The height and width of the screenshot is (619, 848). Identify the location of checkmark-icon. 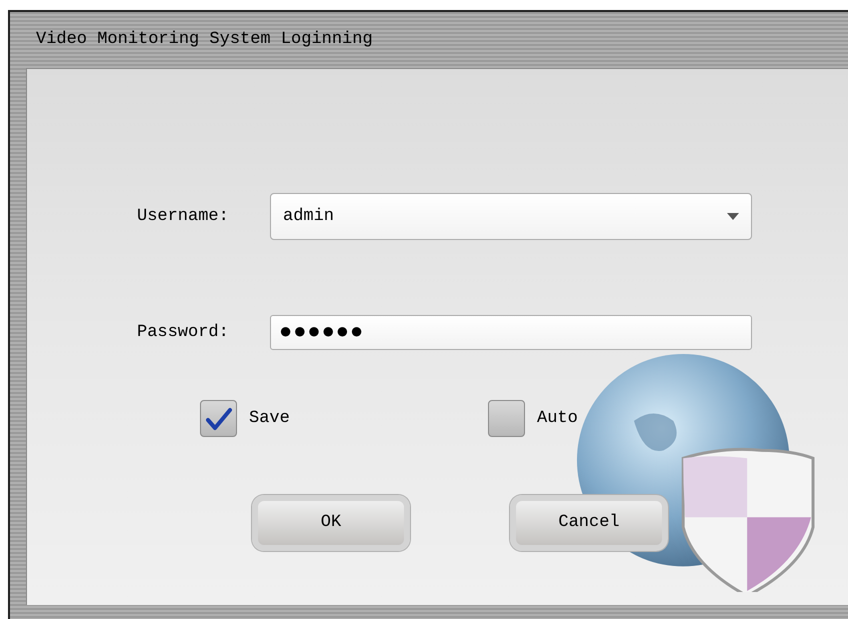
(219, 418).